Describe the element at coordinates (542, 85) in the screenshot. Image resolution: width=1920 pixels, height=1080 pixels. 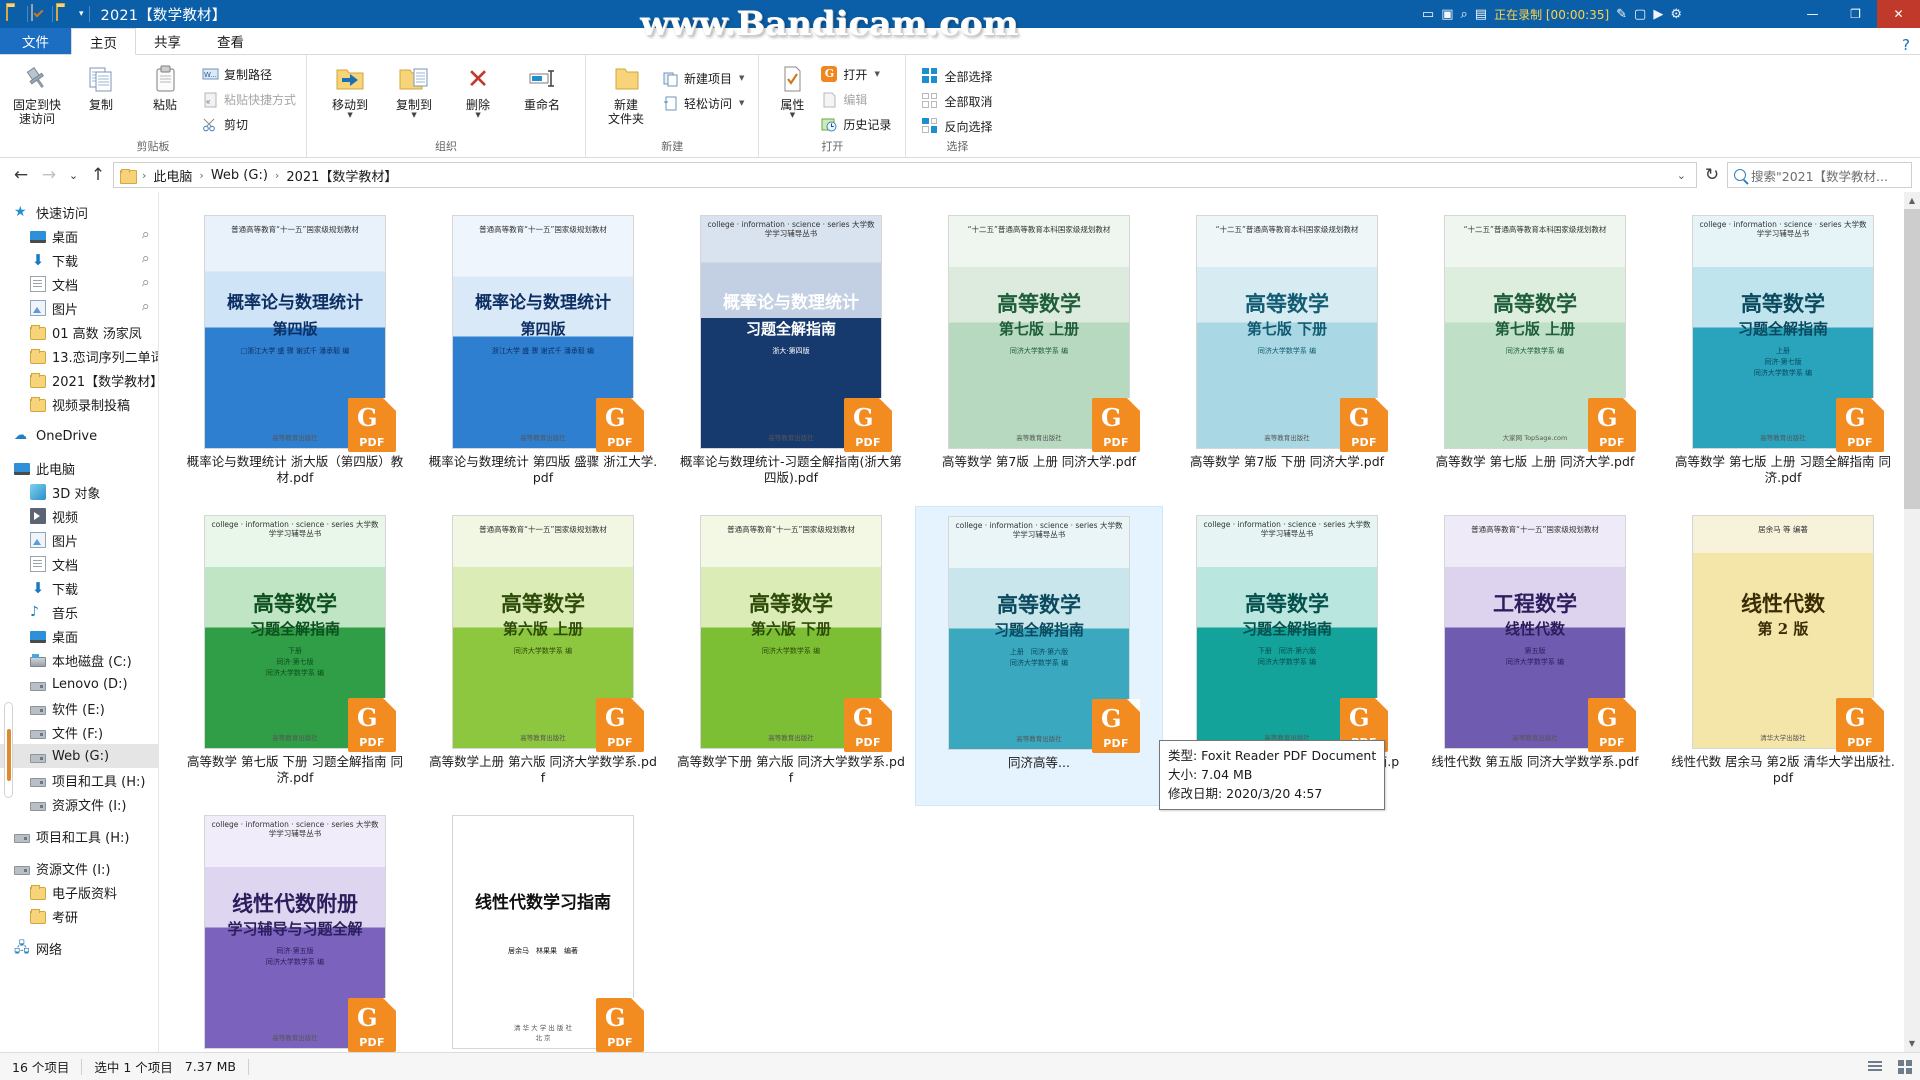
I see `rename-button: 重命名` at that location.